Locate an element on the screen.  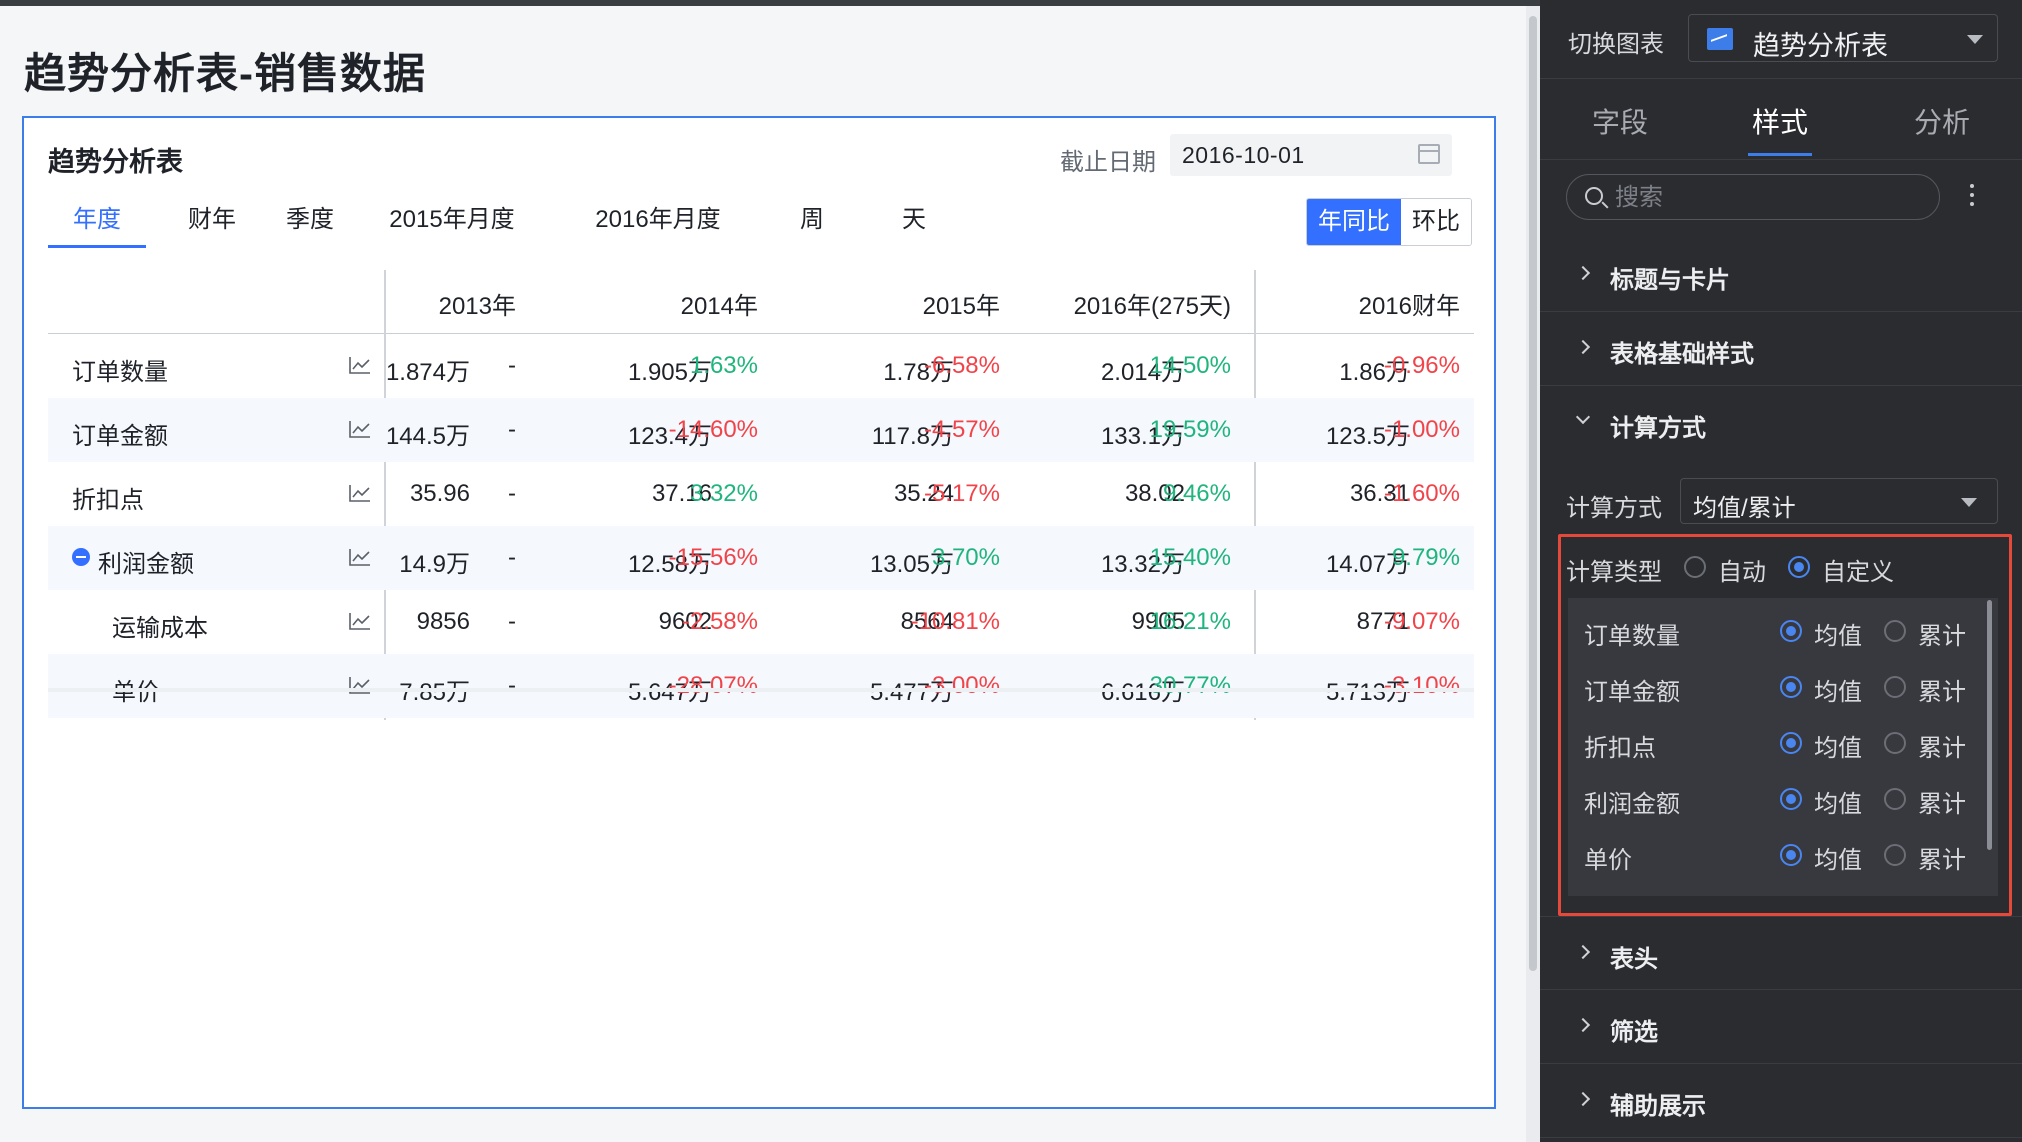
change-cell: -2.58% is located at coordinates (719, 621).